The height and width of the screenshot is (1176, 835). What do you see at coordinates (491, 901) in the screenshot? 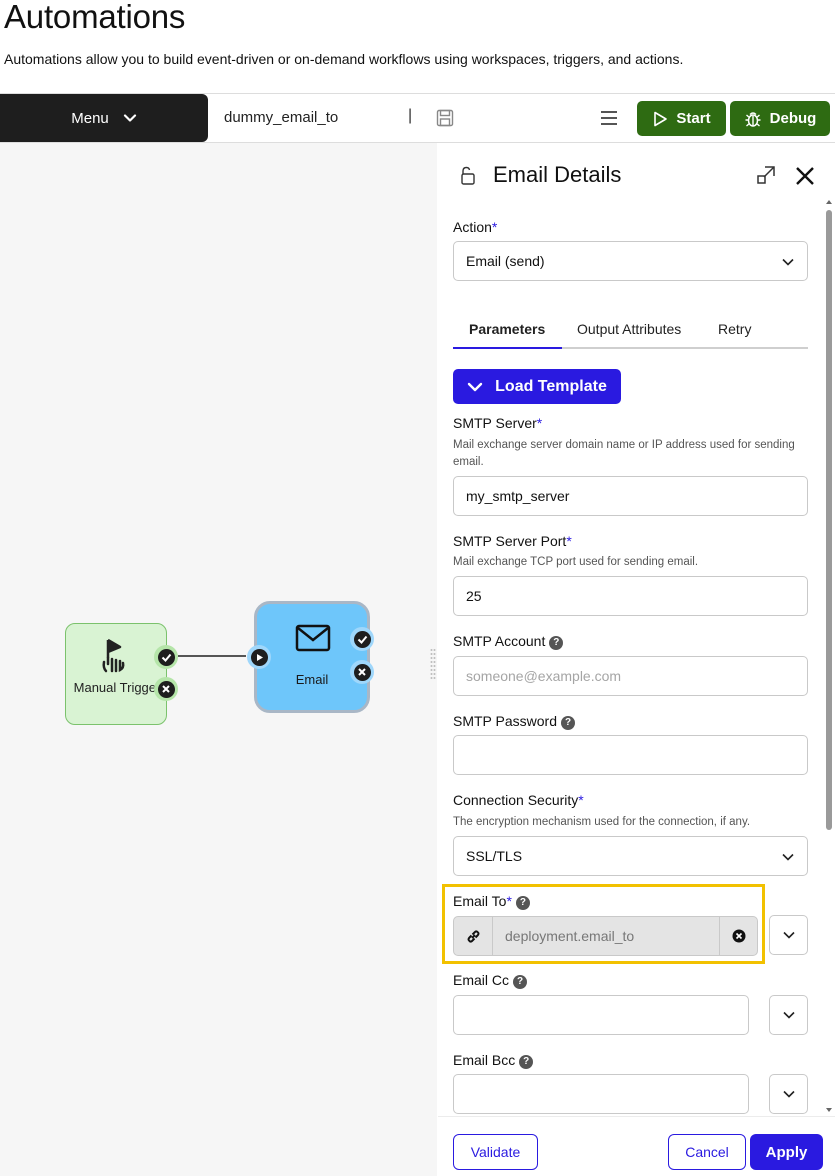
I see `email-to-label: Email To*?` at bounding box center [491, 901].